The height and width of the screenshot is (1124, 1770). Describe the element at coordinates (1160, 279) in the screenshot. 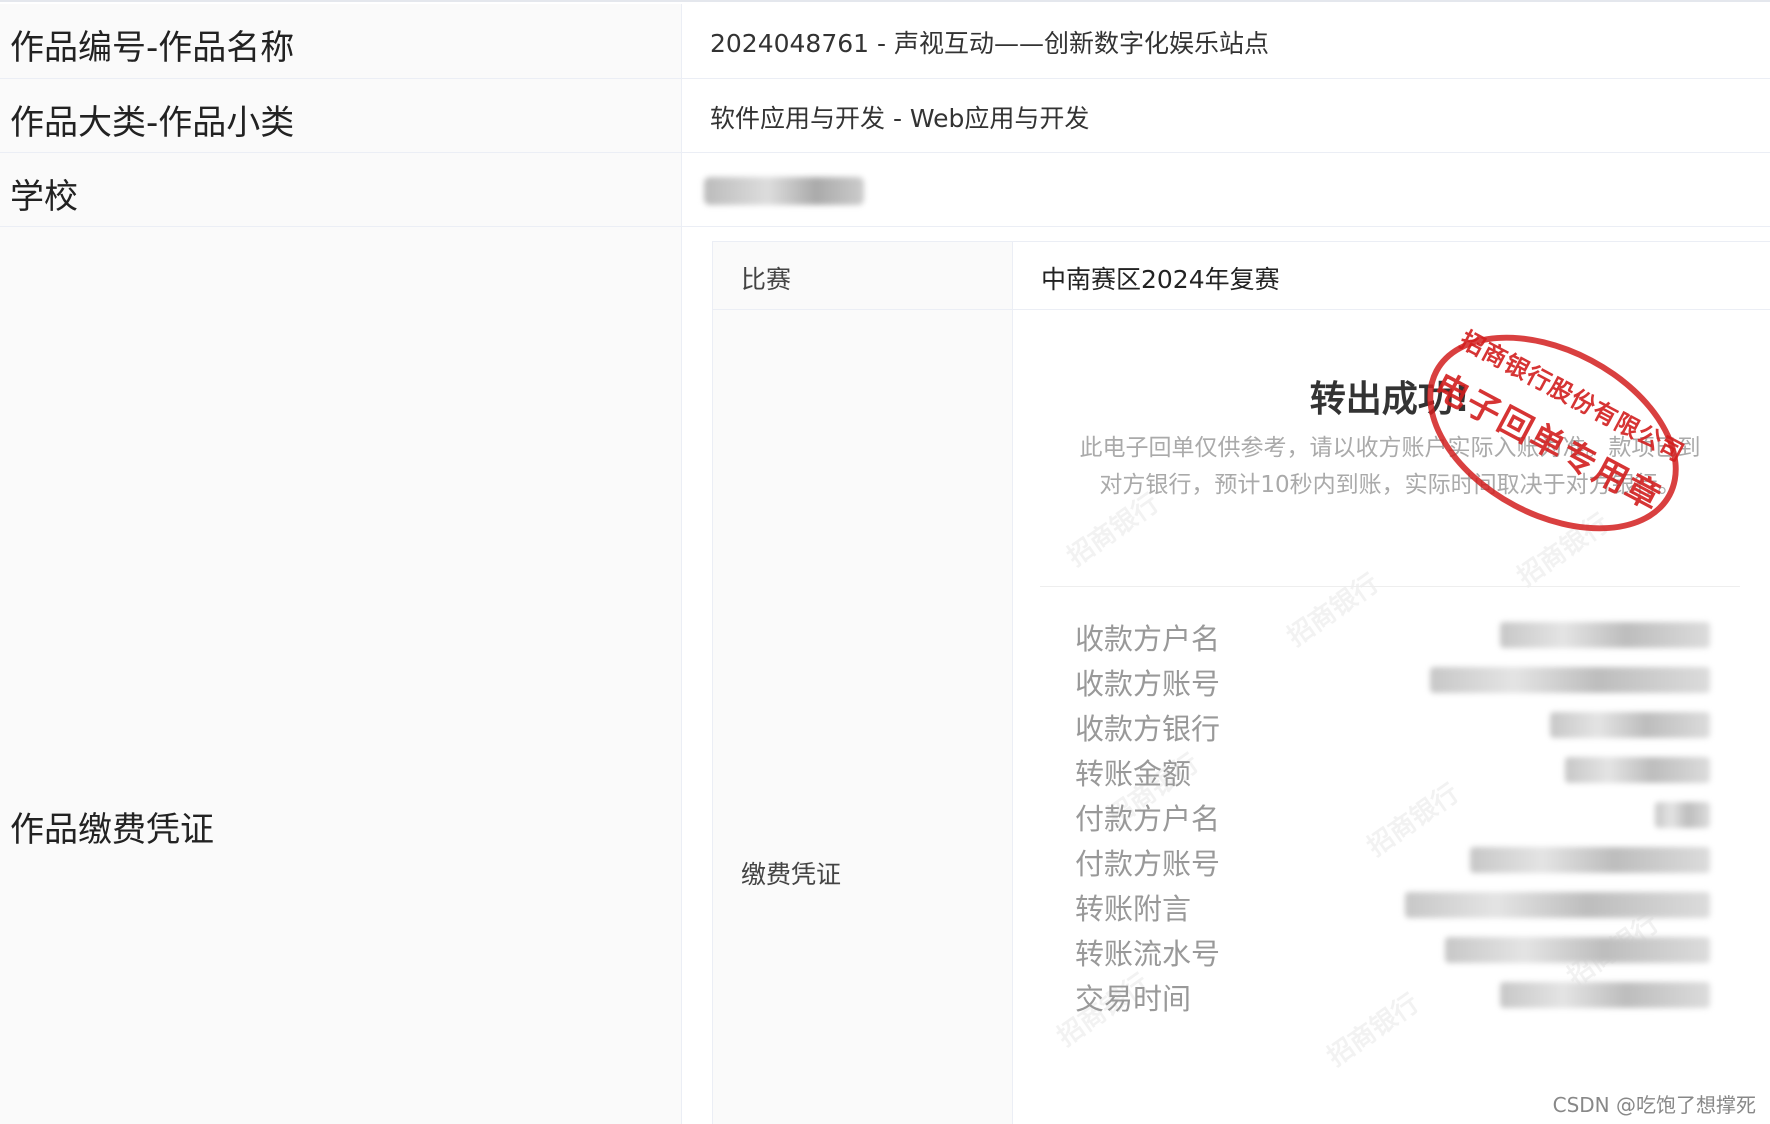

I see `value-contest: 中南赛区2024年复赛` at that location.